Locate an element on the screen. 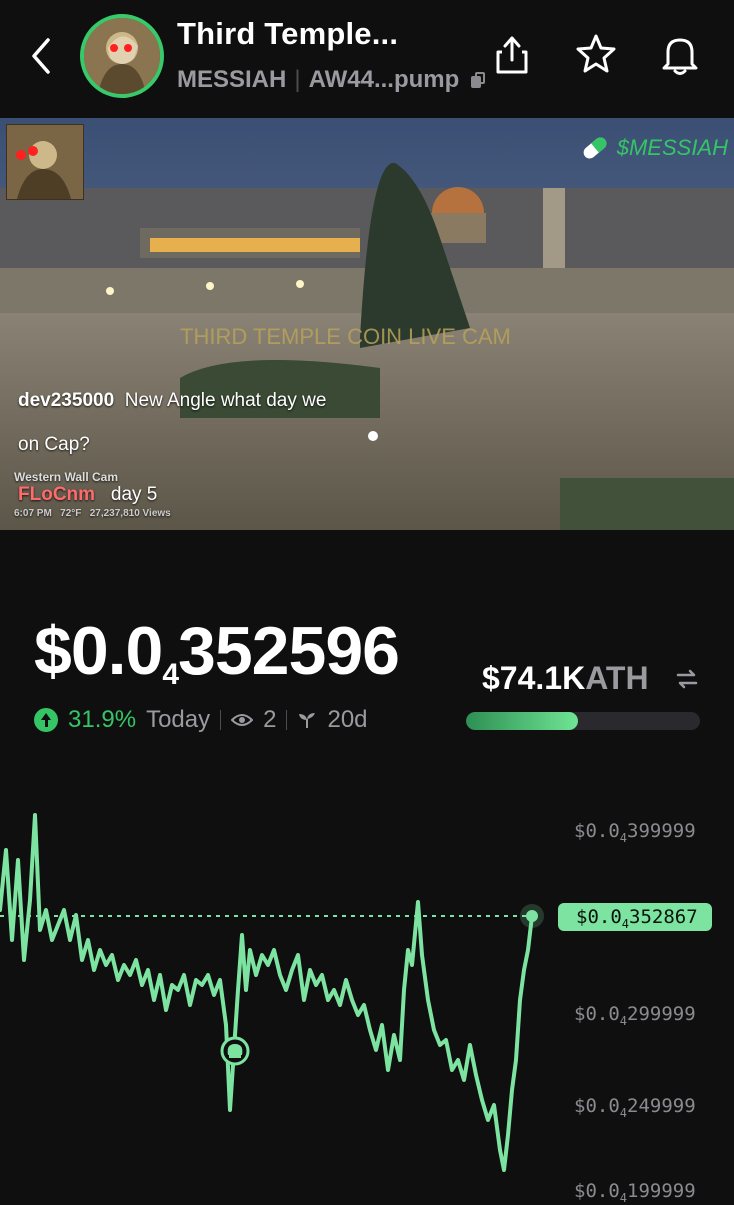 The image size is (734, 1205). chat-text: New Angle what day we is located at coordinates (225, 400).